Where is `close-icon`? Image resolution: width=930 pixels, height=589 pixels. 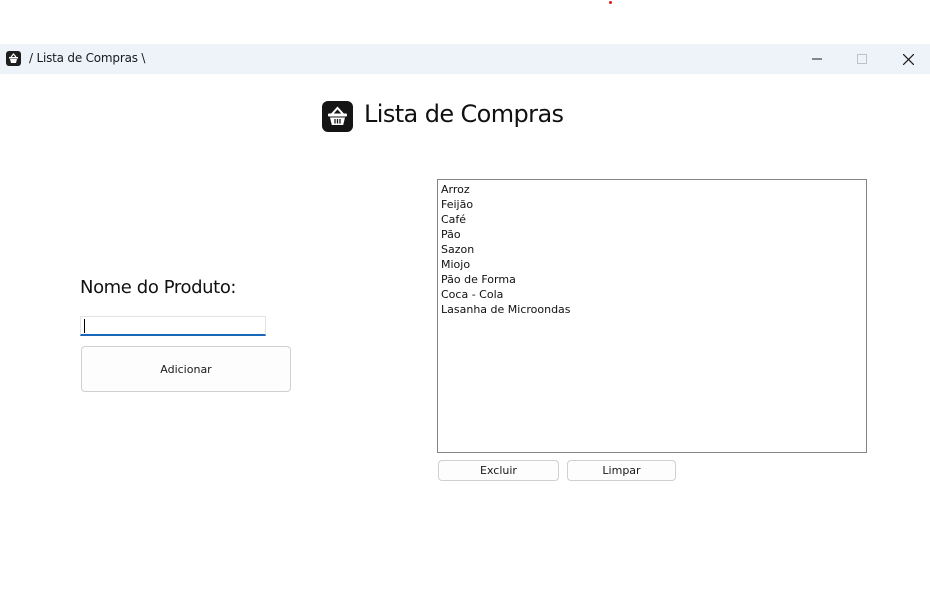
close-icon is located at coordinates (908, 59).